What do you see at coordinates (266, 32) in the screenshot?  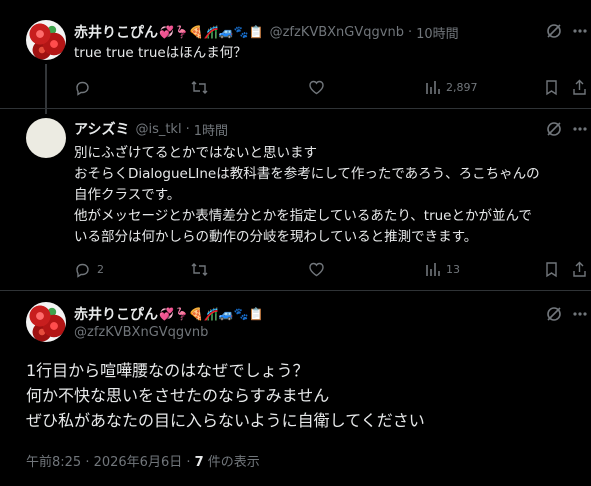 I see `tweet1-header: 赤井りこぴん 💞🦩🍕🎢🚙🐾📋 @zfzKVBXnGVqgvnb · 10時間` at bounding box center [266, 32].